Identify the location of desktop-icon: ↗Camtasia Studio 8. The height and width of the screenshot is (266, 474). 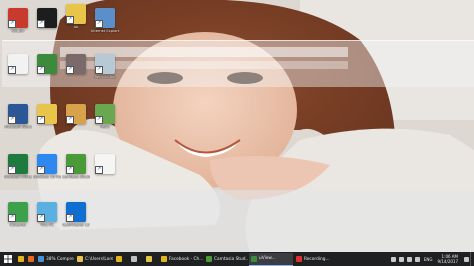
(76, 169).